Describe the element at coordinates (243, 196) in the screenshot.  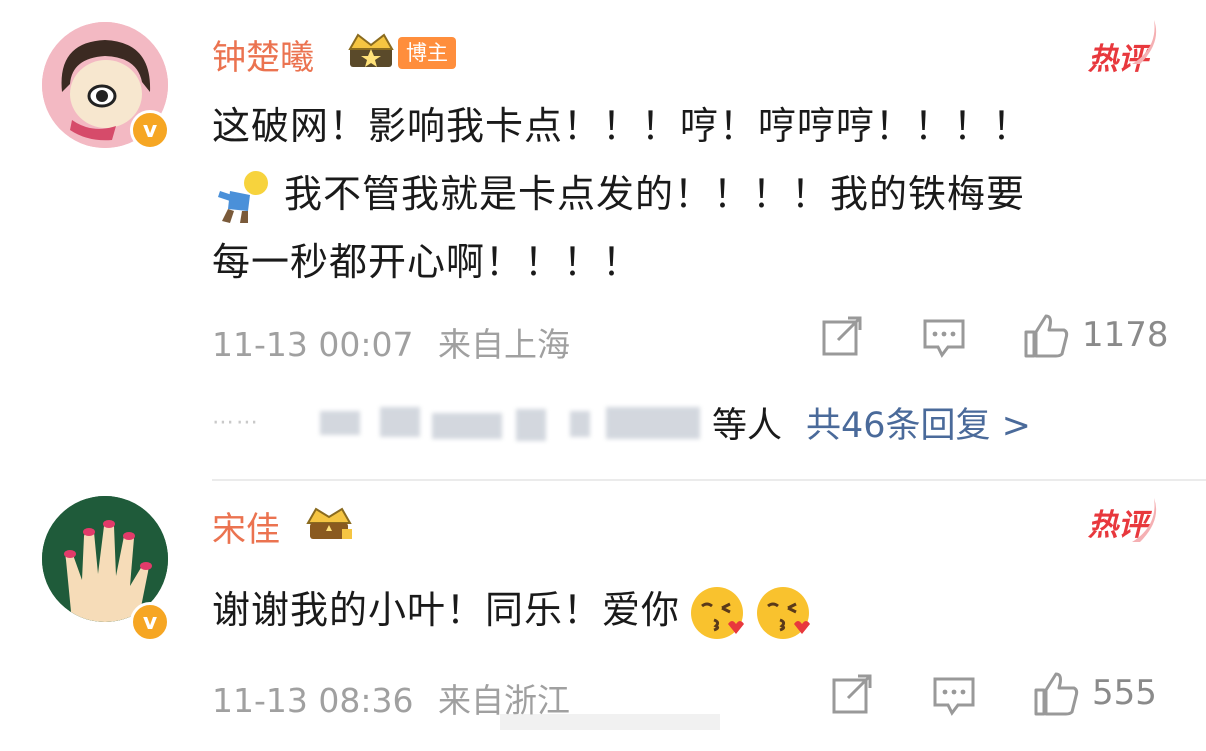
I see `person-emoji-icon` at that location.